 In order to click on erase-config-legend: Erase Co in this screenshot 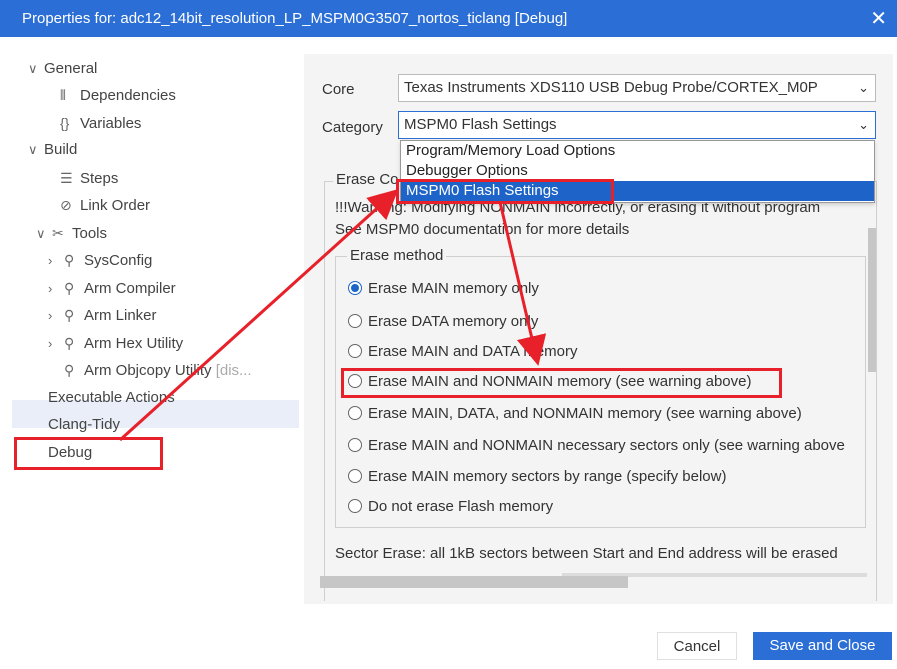, I will do `click(367, 179)`.